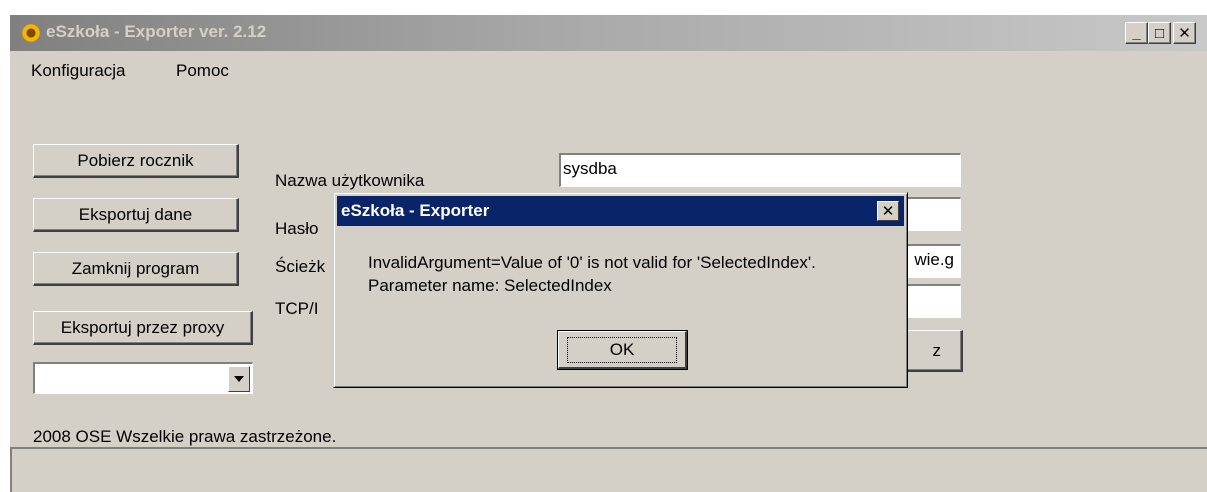  Describe the element at coordinates (888, 211) in the screenshot. I see `dialog-close-icon: ✕` at that location.